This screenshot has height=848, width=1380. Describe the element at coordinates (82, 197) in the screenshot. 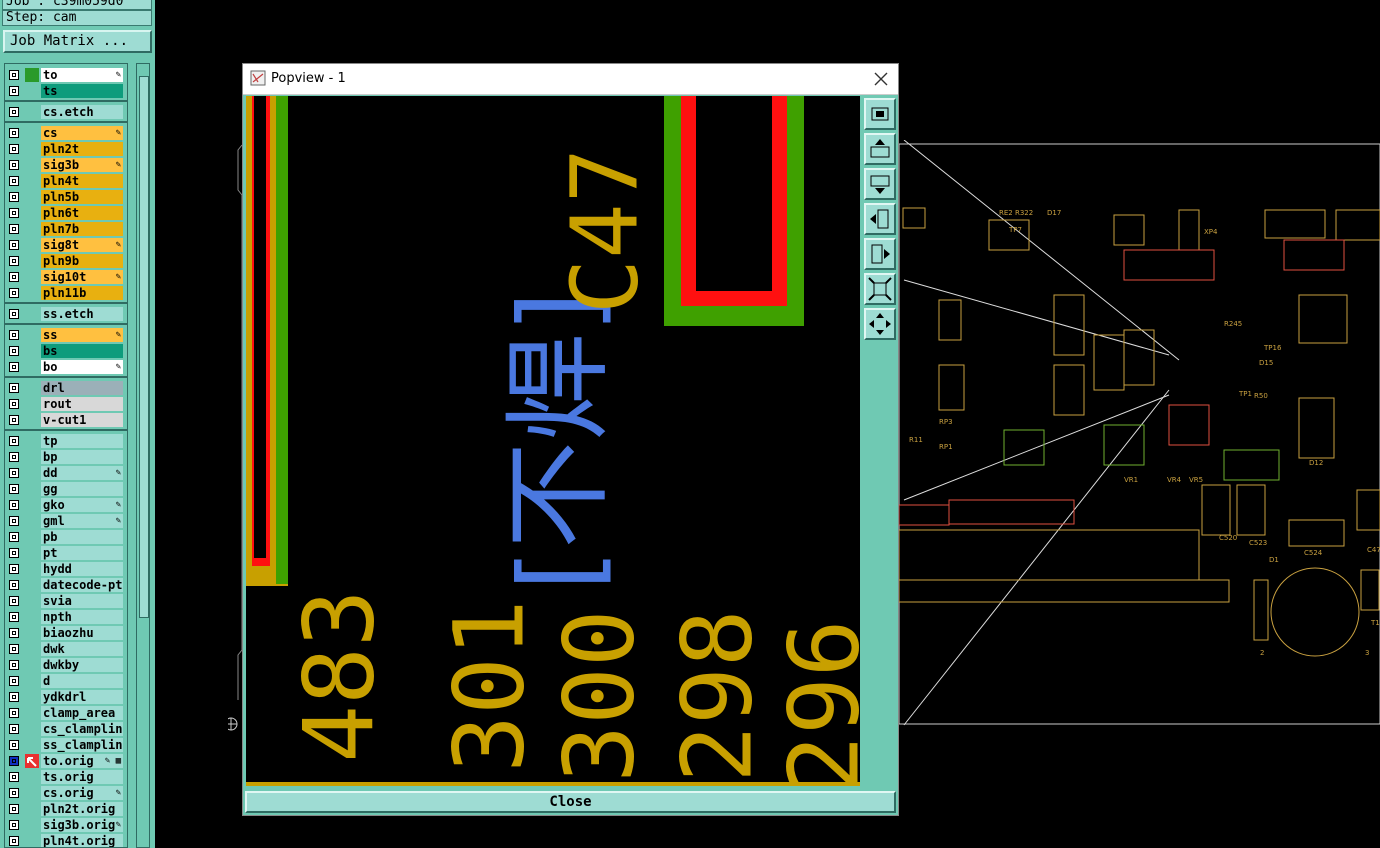

I see `layer-name: pln5b` at that location.